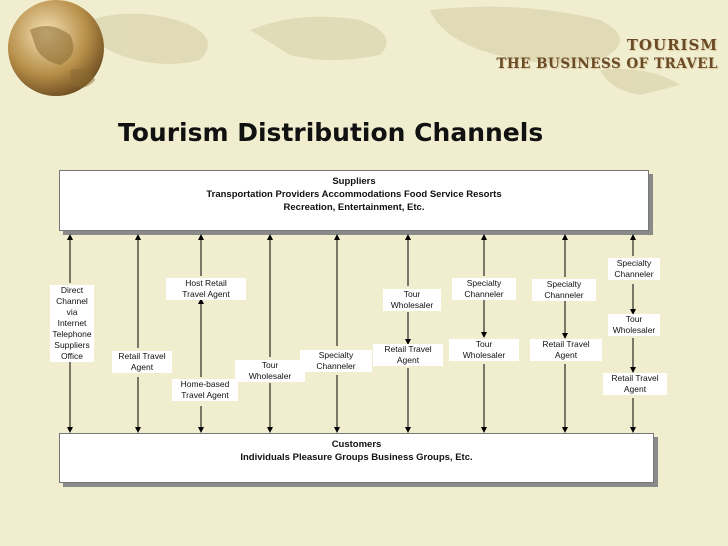  I want to click on retail-agent-label-4: Retail Travel Agent, so click(635, 384).